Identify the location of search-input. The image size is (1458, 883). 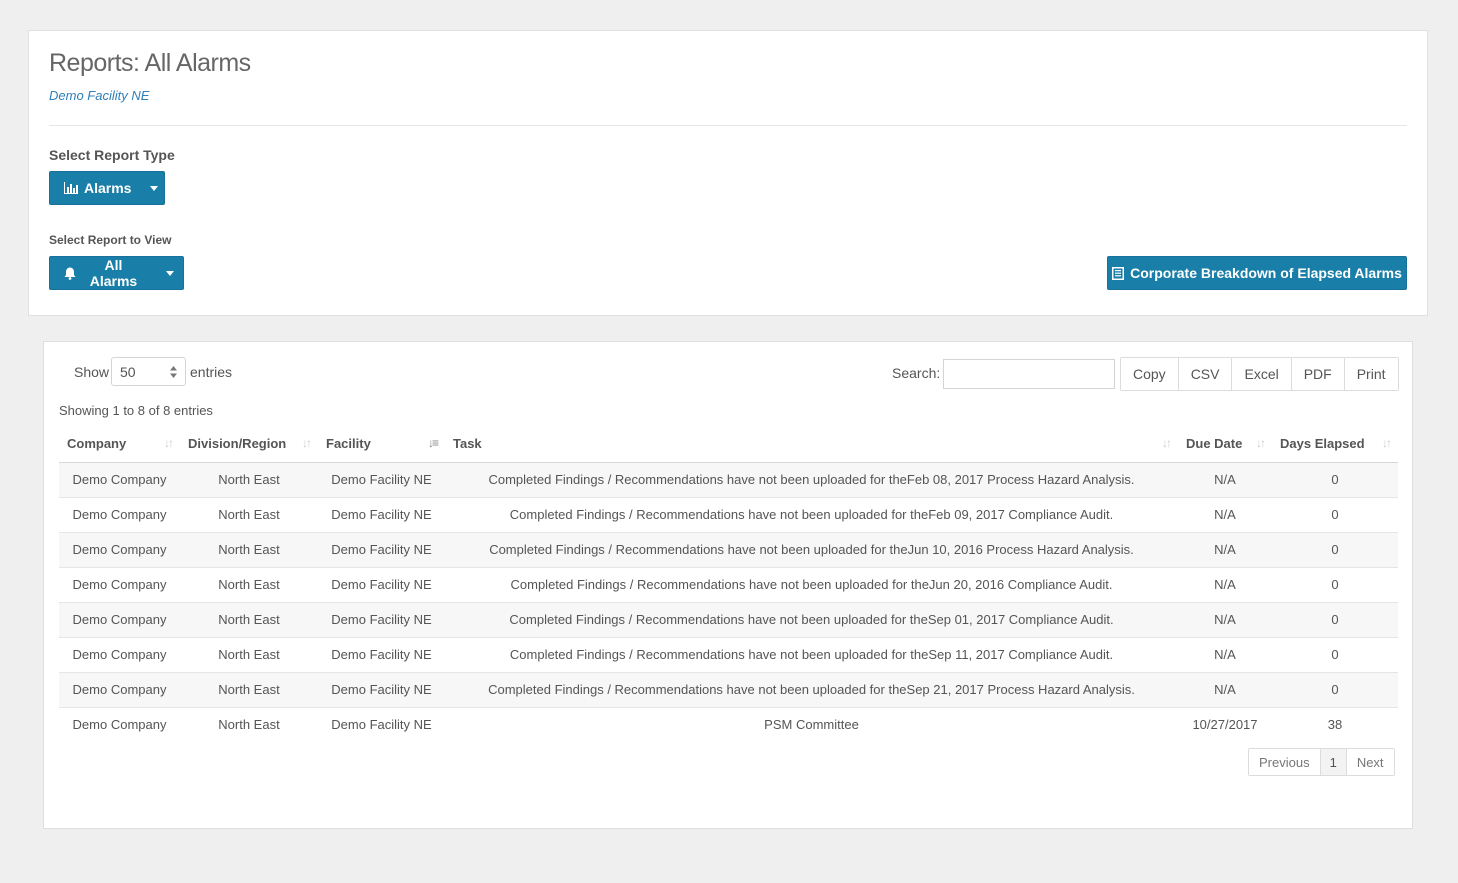
(1029, 374).